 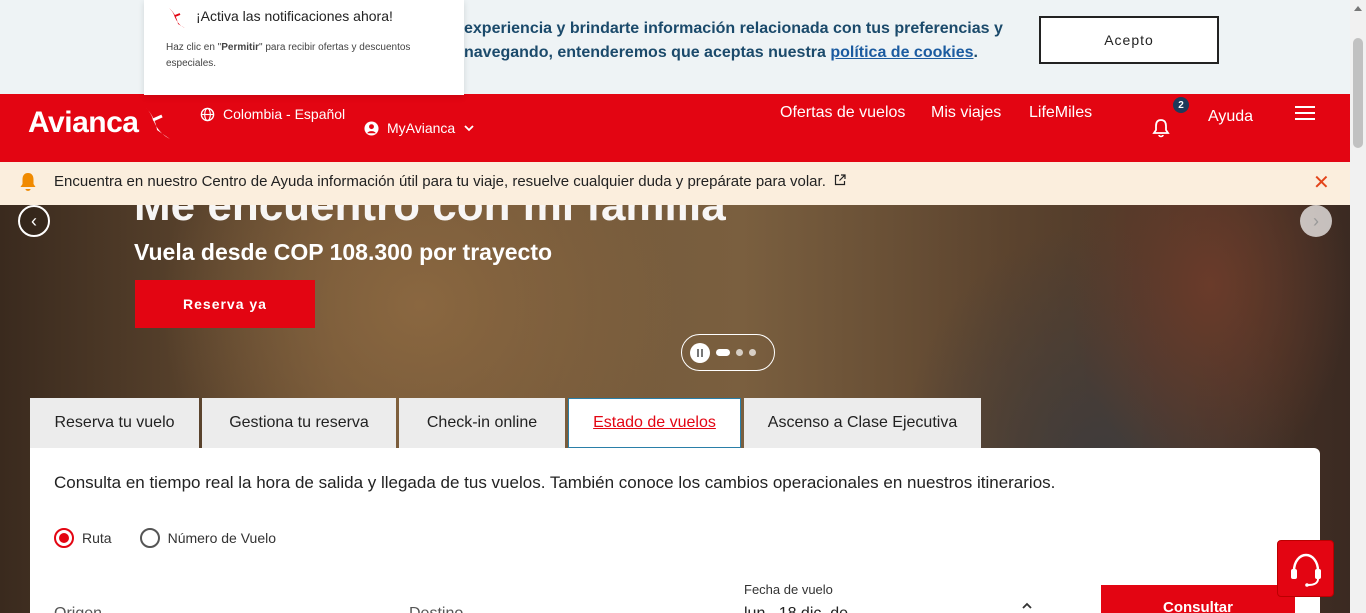 What do you see at coordinates (654, 423) in the screenshot?
I see `tab-estado-de-vuelos: Estado de vuelos` at bounding box center [654, 423].